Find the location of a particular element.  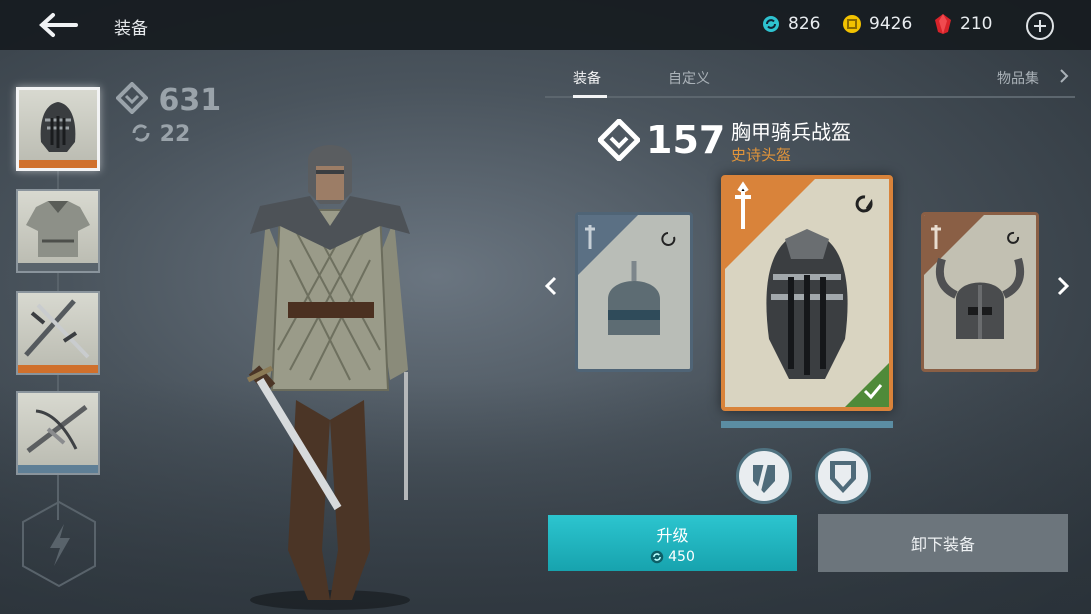

currency-blue-gems: 826 is located at coordinates (791, 24).